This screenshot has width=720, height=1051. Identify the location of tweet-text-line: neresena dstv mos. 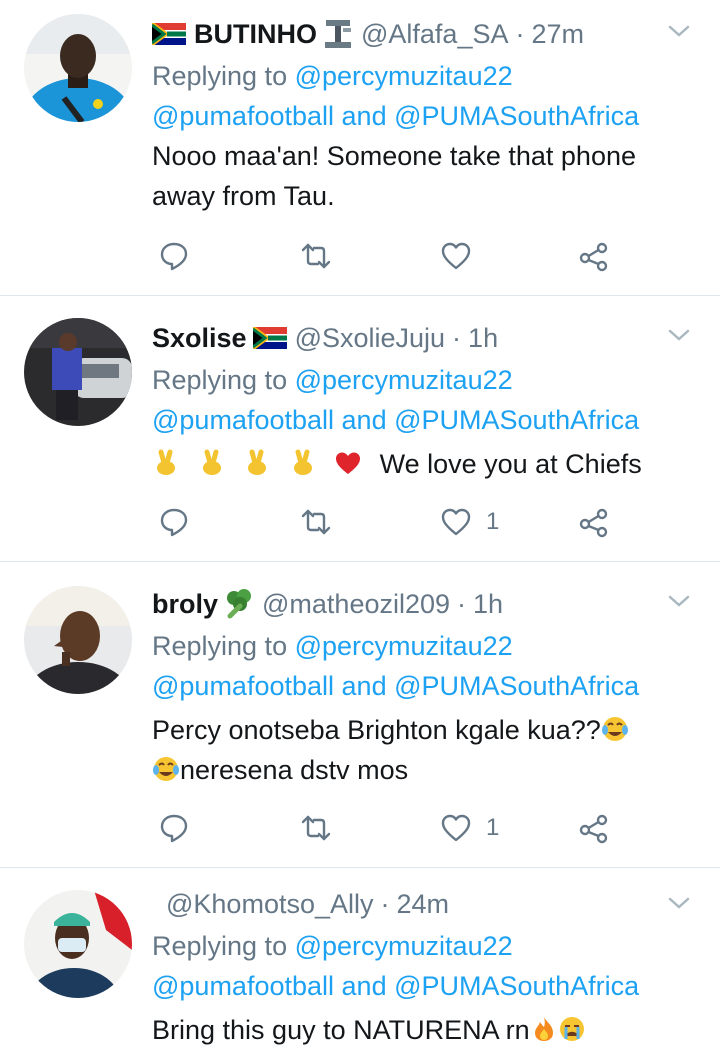
(294, 770).